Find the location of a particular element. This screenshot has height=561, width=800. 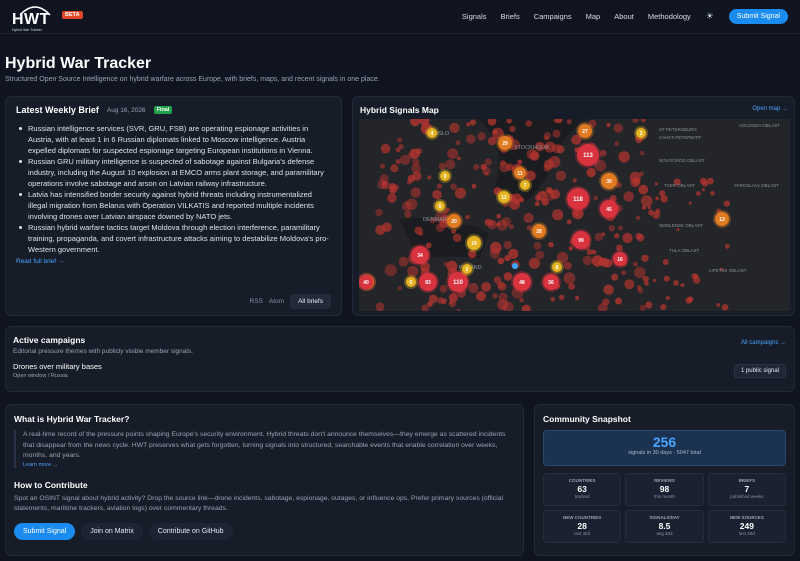

submit-signal-button: Submit Signal is located at coordinates (758, 16).